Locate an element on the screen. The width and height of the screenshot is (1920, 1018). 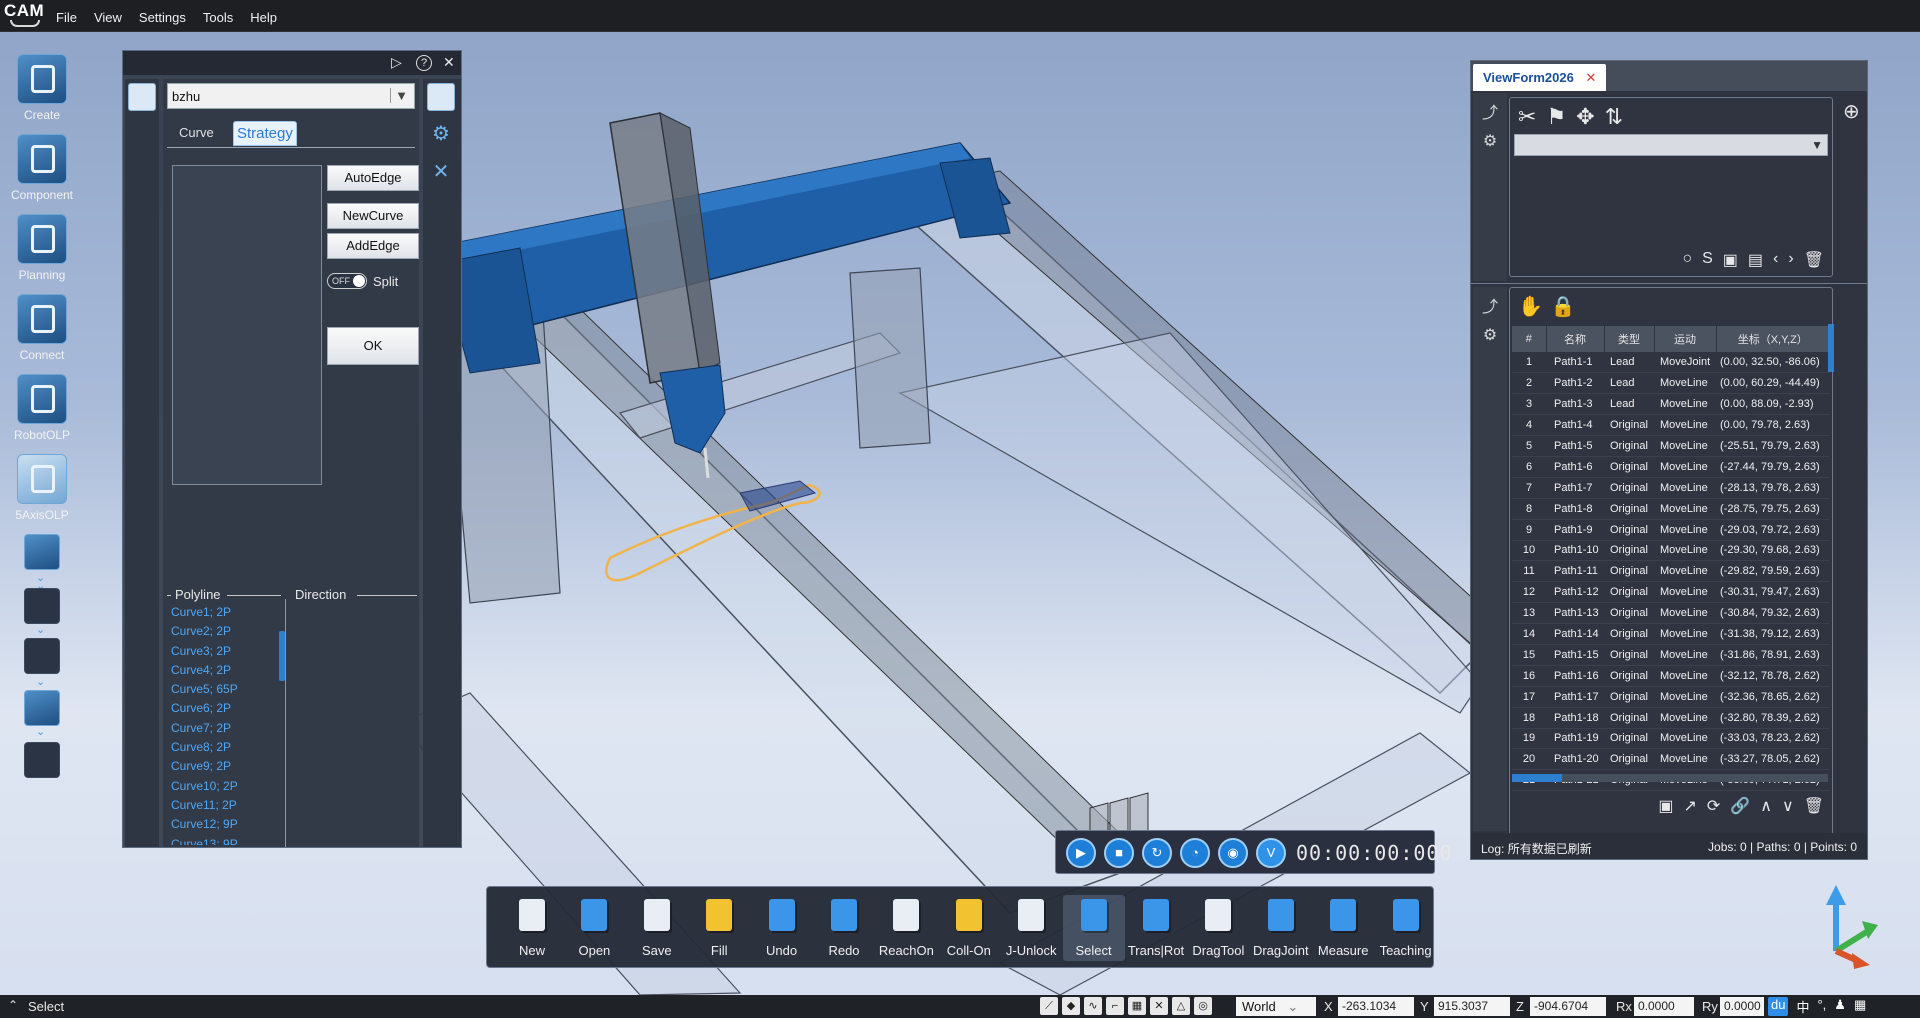
robot-config-icon is located at coordinates (142, 97).